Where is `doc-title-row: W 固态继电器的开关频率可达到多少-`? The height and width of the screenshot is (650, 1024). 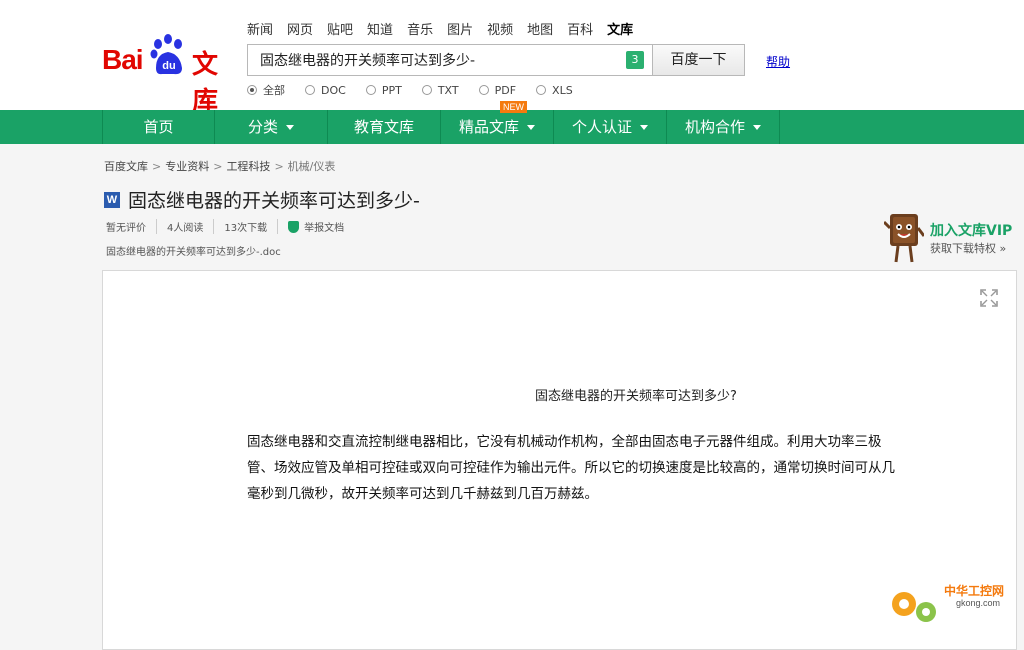
doc-title-row: W 固态继电器的开关频率可达到多少- is located at coordinates (262, 199).